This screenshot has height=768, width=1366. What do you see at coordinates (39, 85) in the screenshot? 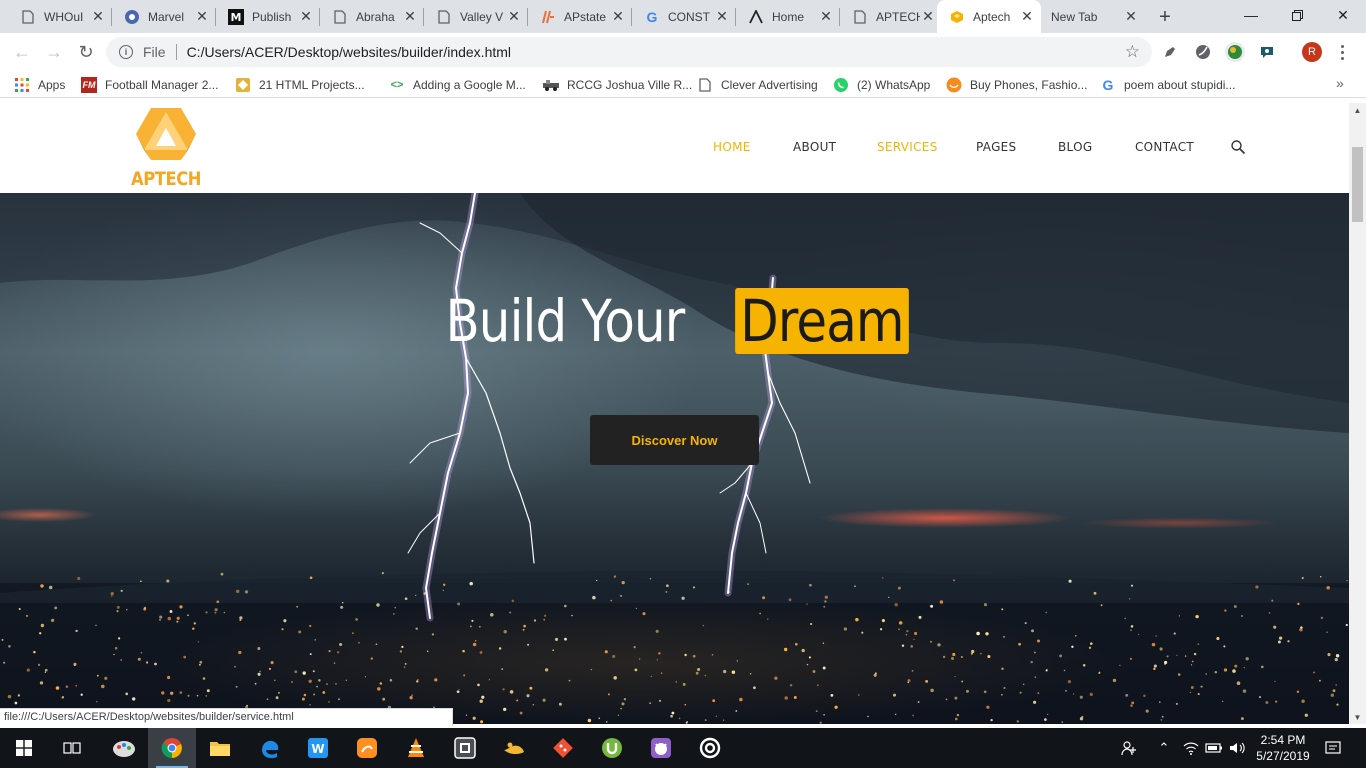
I see `bookmark-apps: Apps` at bounding box center [39, 85].